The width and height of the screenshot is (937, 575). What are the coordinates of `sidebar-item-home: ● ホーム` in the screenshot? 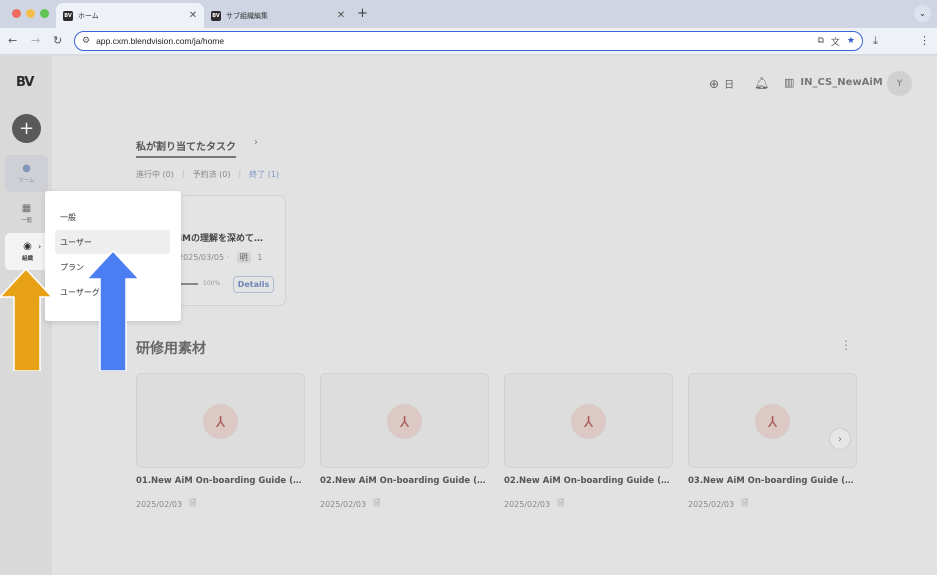 It's located at (26, 173).